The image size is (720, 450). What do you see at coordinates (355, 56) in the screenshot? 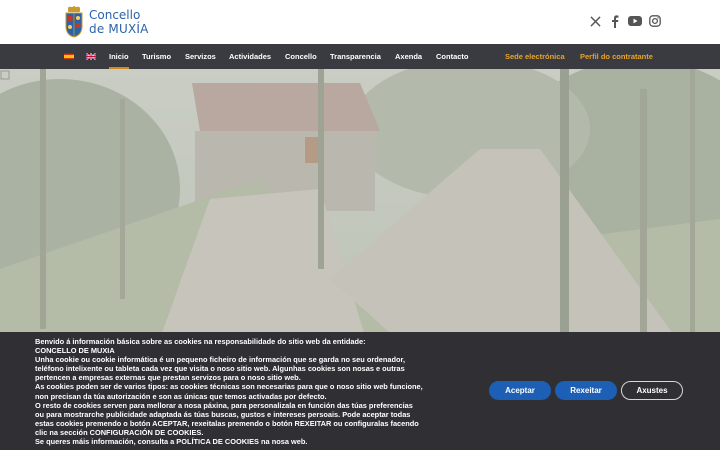
I see `nav-item-transparencia: Transparencia` at bounding box center [355, 56].